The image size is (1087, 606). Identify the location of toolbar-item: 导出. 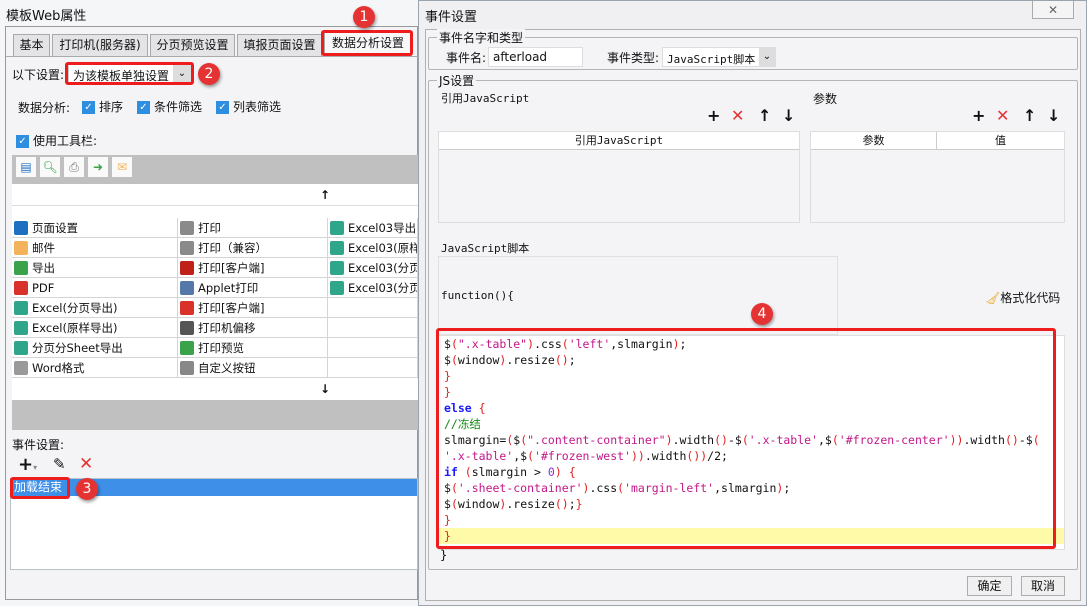
(95, 268).